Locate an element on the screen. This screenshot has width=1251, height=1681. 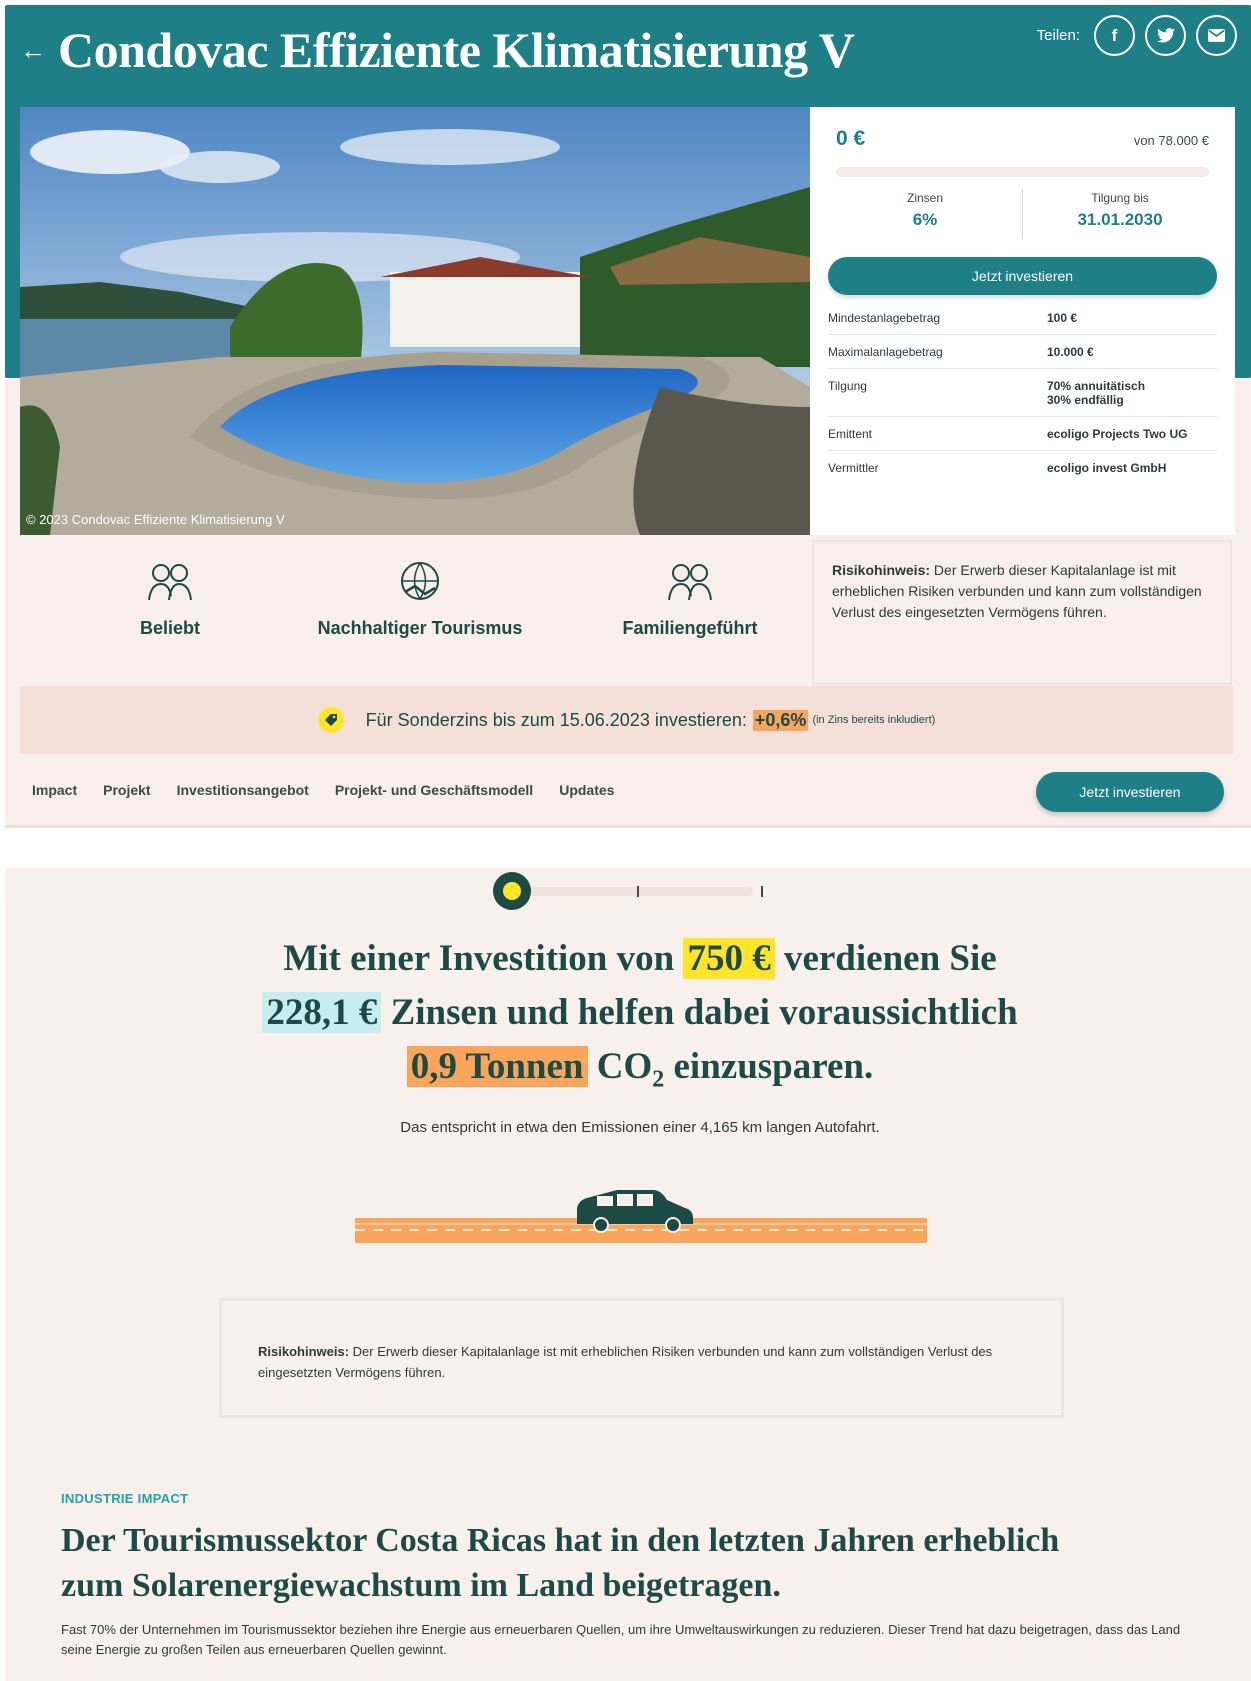
co2-label: CO is located at coordinates (624, 1066).